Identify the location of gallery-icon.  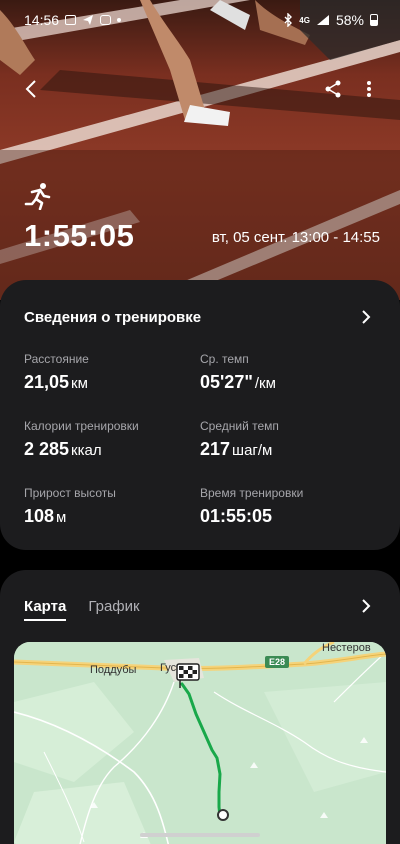
(71, 20).